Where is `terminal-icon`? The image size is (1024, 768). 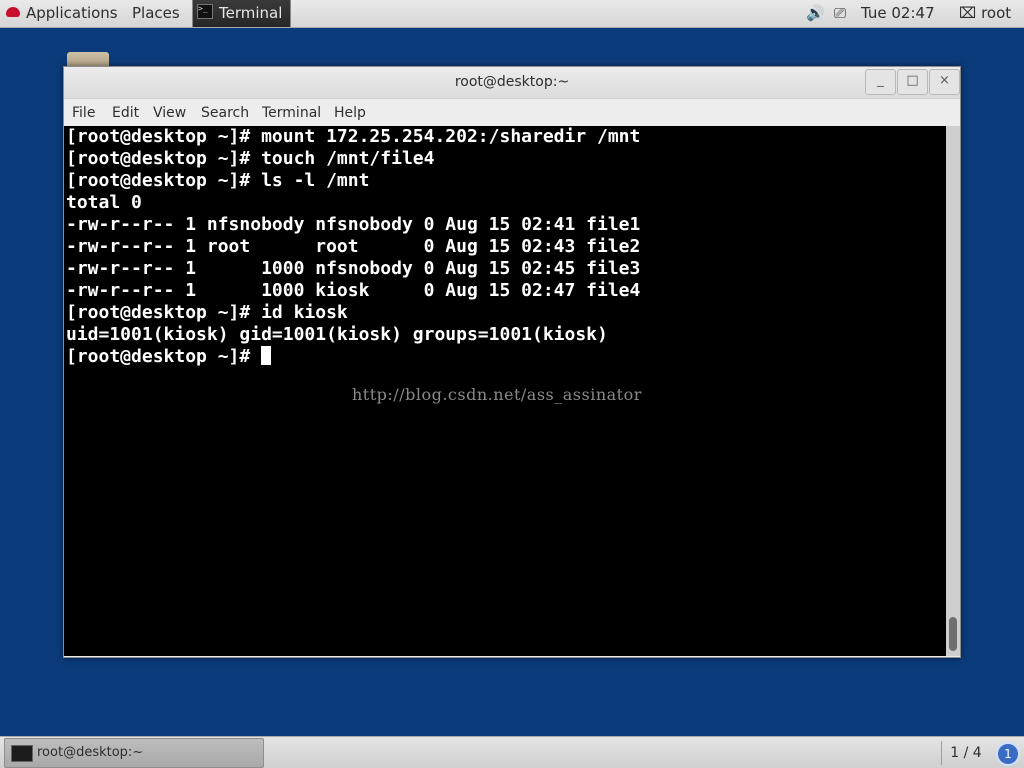 terminal-icon is located at coordinates (22, 753).